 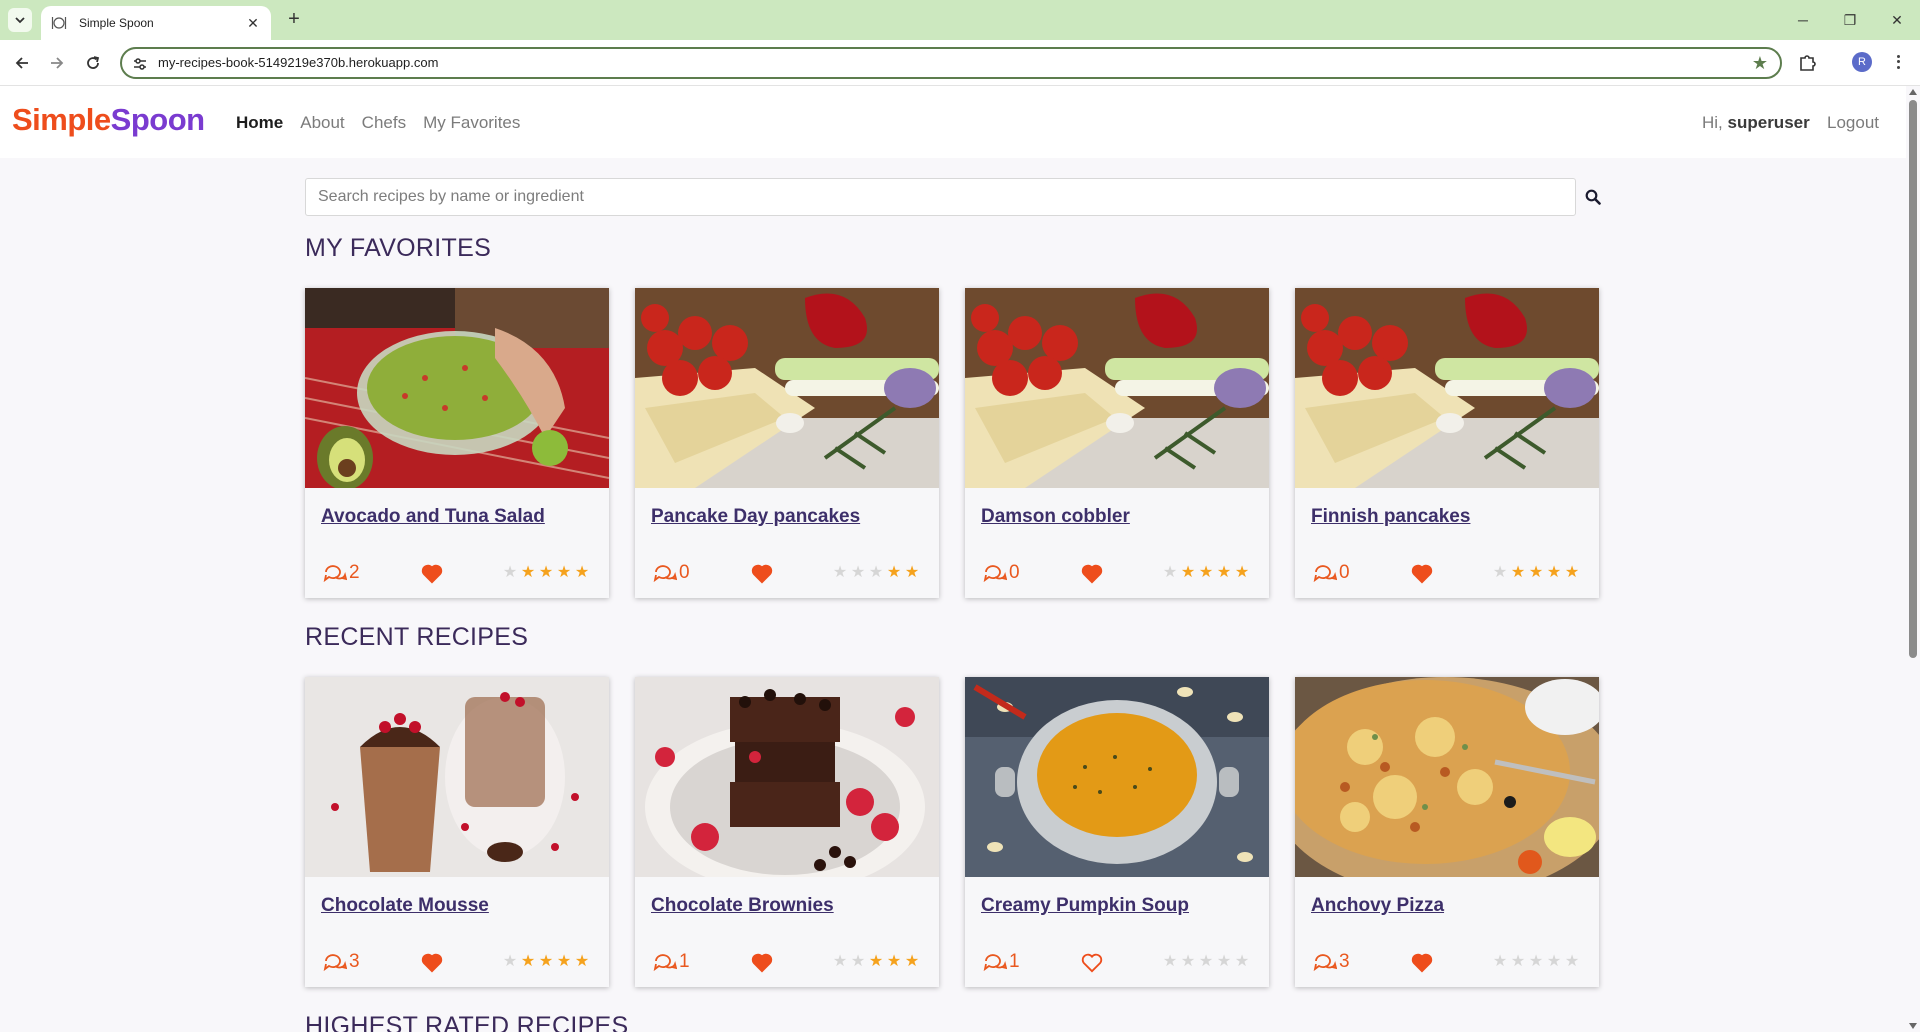 What do you see at coordinates (1390, 517) in the screenshot?
I see `recipe-title-link: Finnish pancakes` at bounding box center [1390, 517].